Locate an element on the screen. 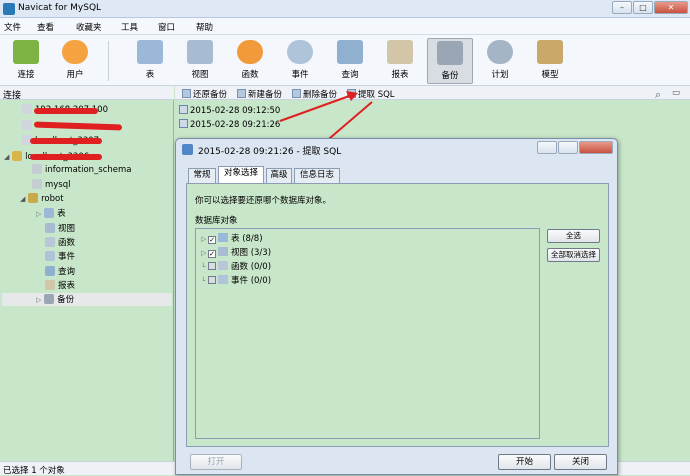  button-label: 新建备份 is located at coordinates (265, 95).